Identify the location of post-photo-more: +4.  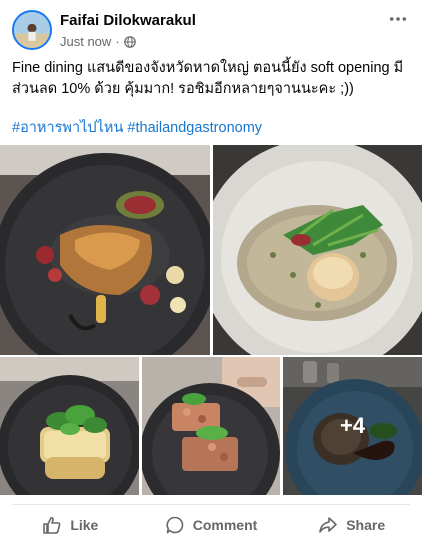
(352, 426).